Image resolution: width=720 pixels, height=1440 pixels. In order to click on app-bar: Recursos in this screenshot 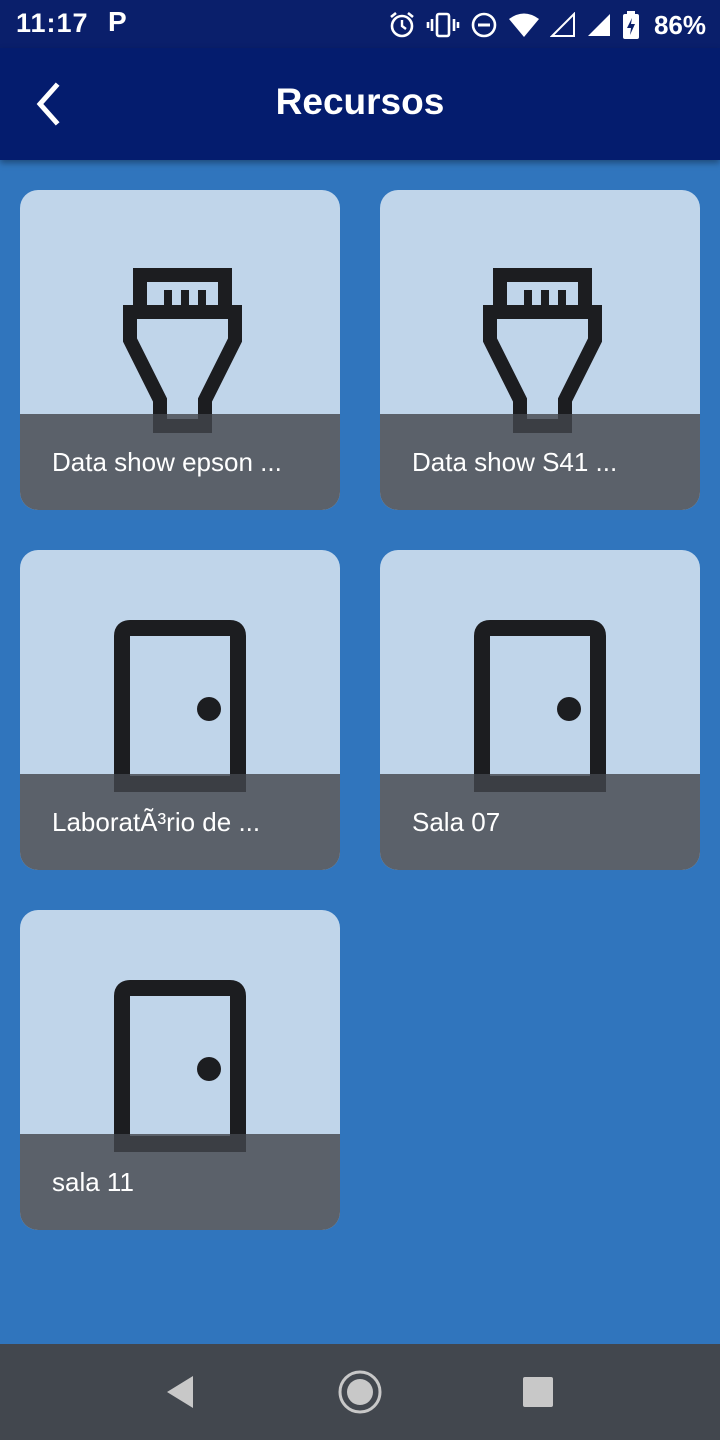, I will do `click(360, 104)`.